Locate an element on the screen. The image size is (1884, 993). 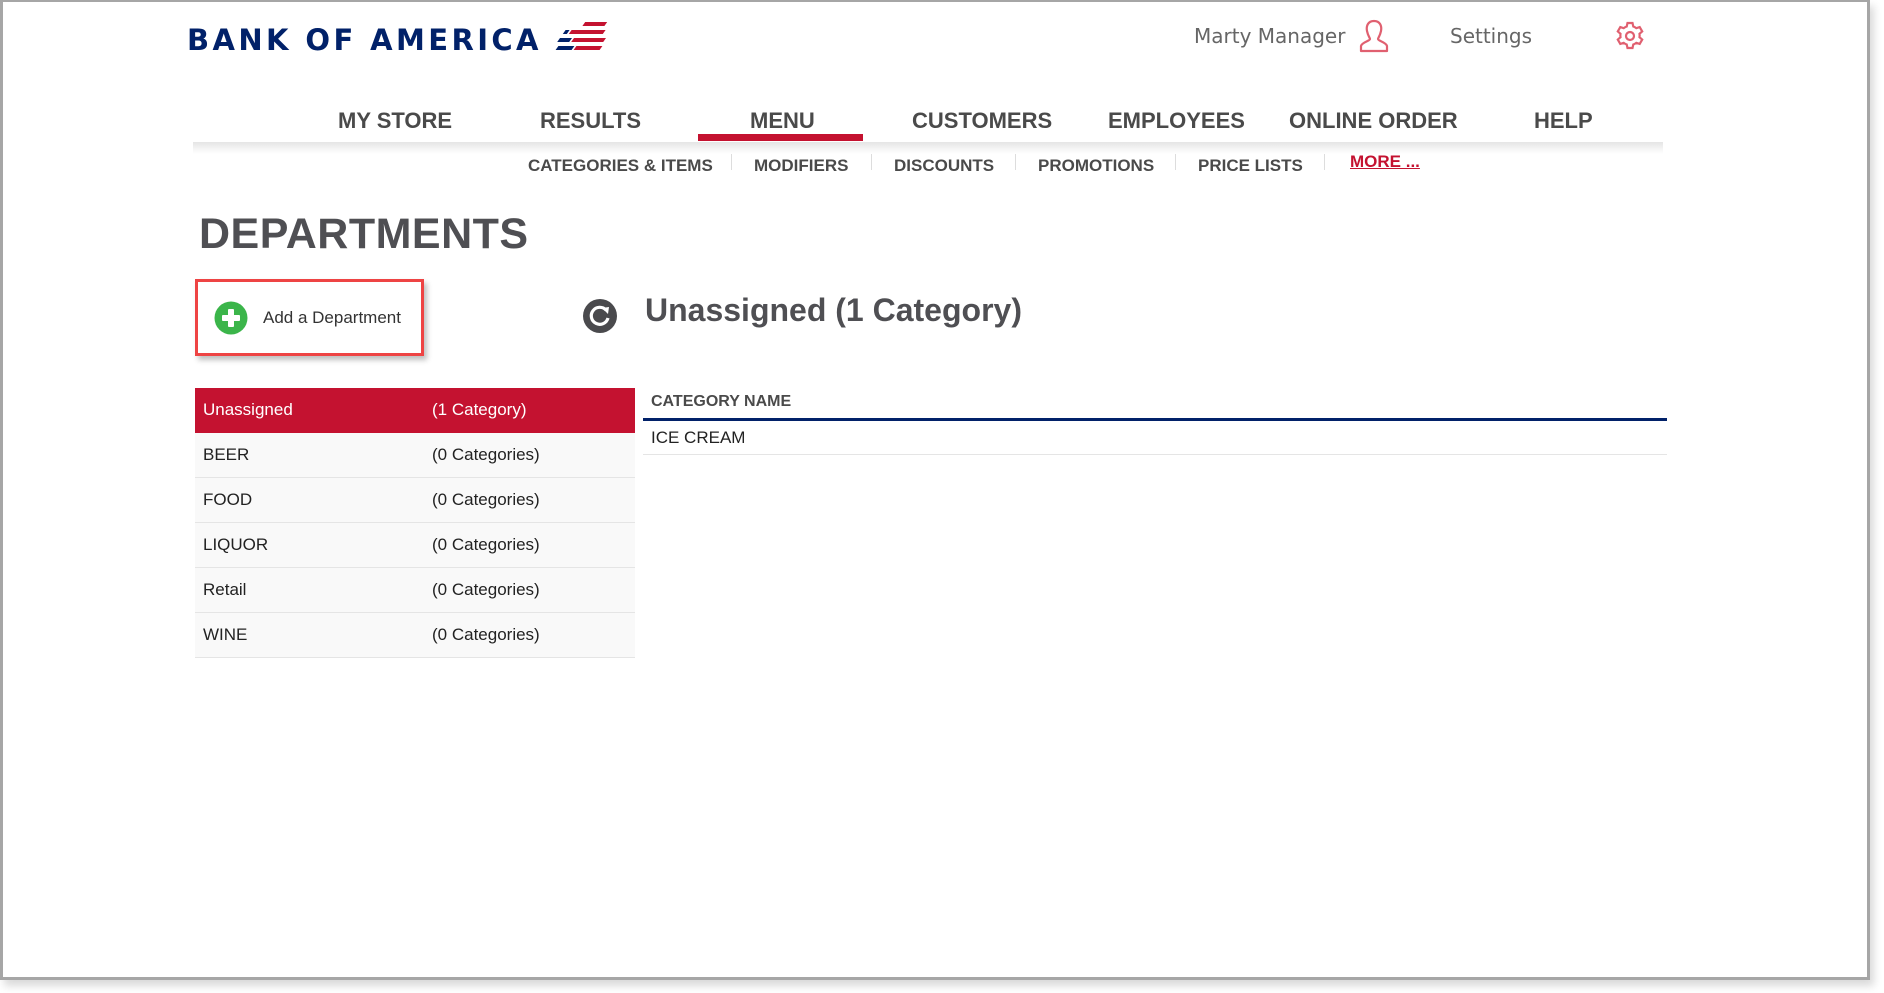
column-header-category-name: CATEGORY NAME is located at coordinates (1155, 404).